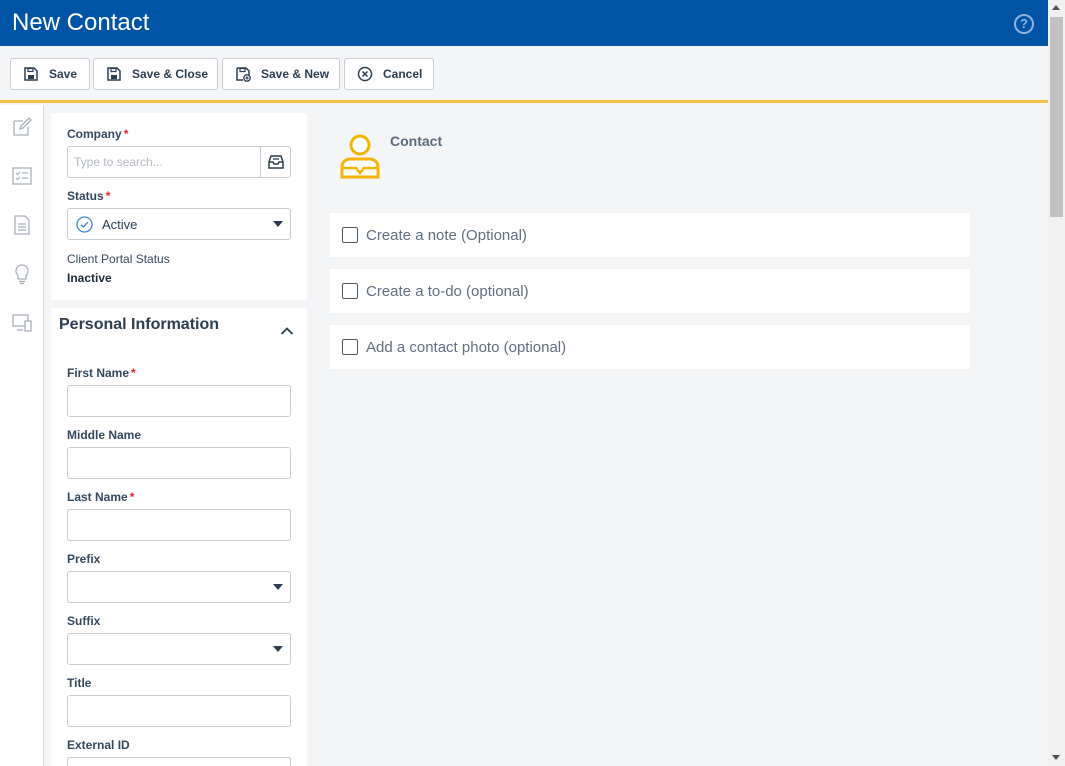 This screenshot has height=766, width=1065. What do you see at coordinates (179, 525) in the screenshot?
I see `last-name-input` at bounding box center [179, 525].